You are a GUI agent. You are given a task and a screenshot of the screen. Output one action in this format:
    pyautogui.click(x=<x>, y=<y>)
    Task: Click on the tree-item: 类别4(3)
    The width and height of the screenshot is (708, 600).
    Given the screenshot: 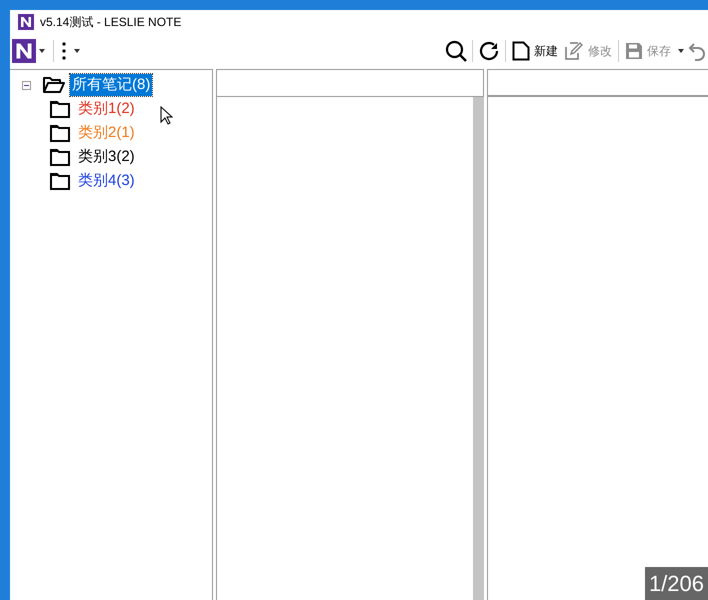 What is the action you would take?
    pyautogui.click(x=106, y=181)
    